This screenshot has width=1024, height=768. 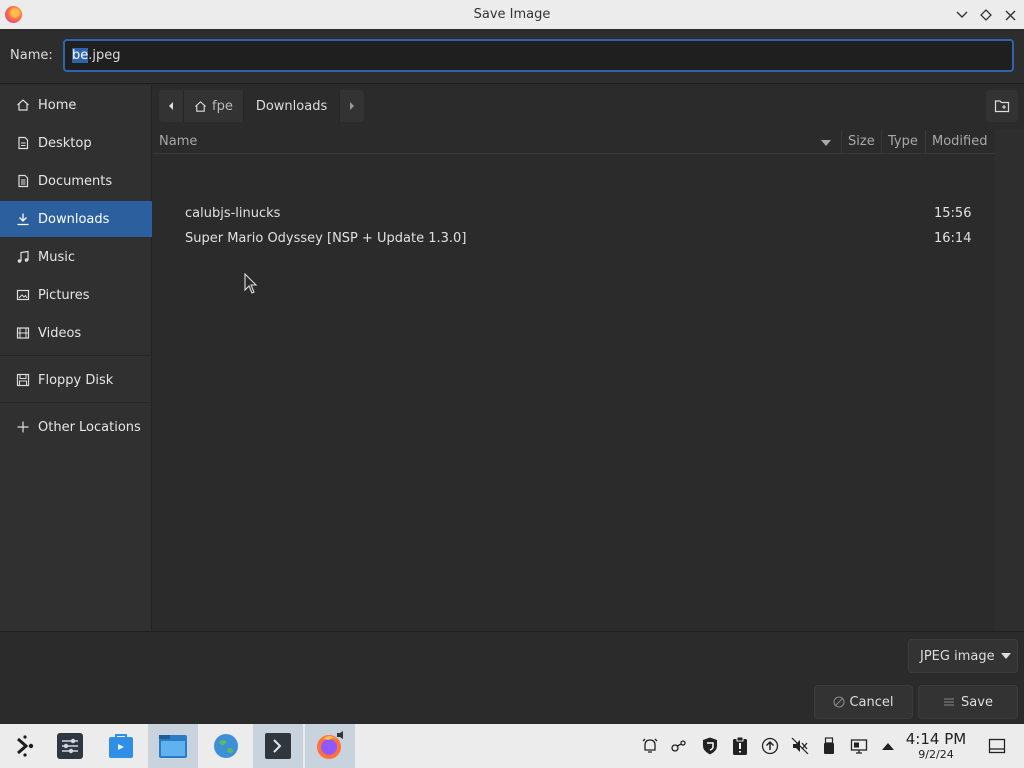 I want to click on firefox-icon, so click(x=330, y=745).